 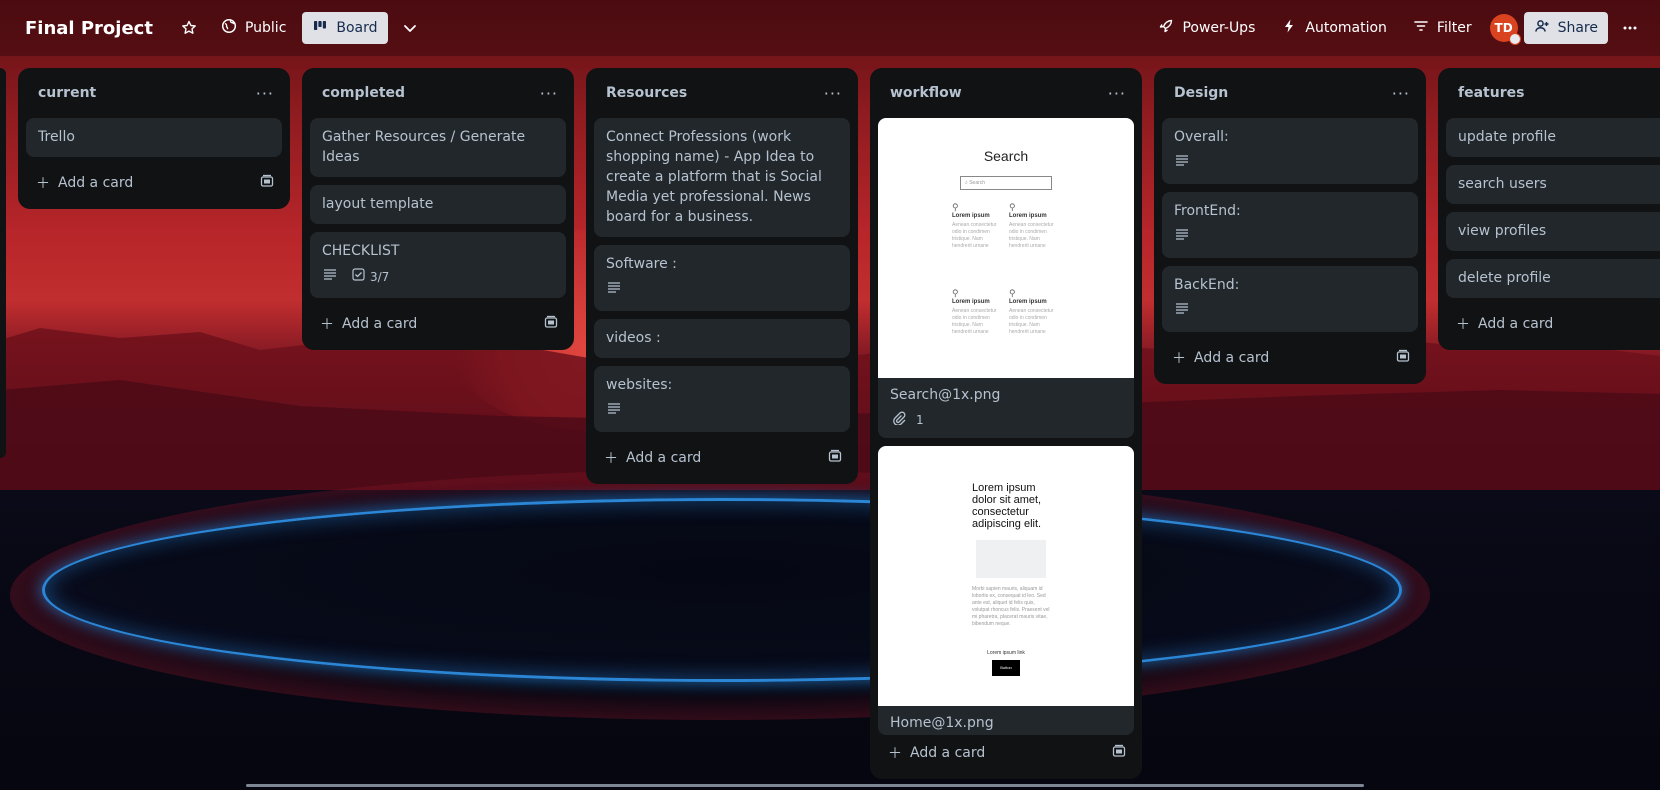 I want to click on card: update profile, so click(x=1553, y=137).